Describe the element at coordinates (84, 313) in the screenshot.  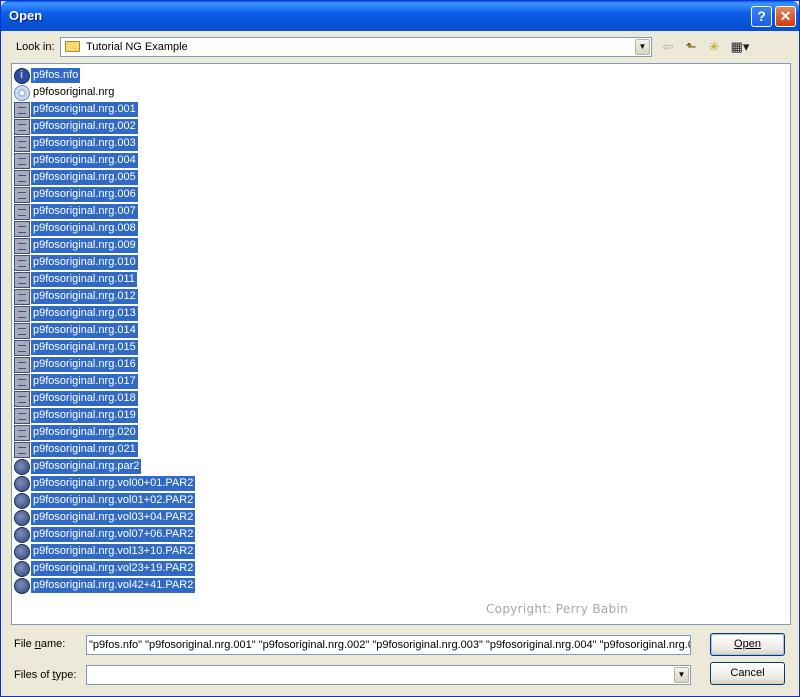
I see `file-name: p9fosoriginal.nrg.013` at that location.